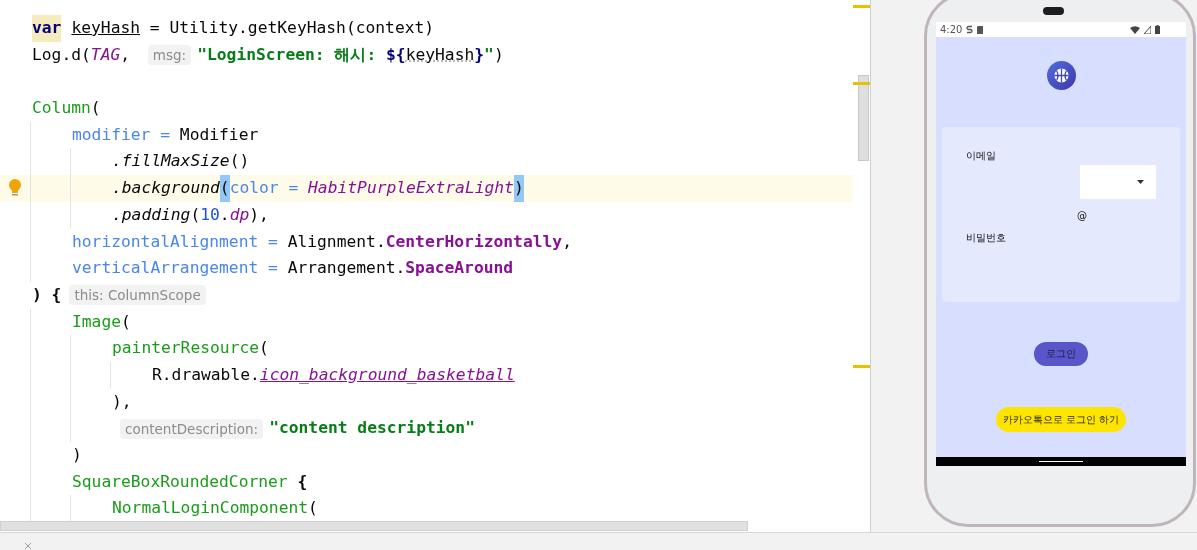 This screenshot has height=550, width=1197. I want to click on code-token: ) {, so click(47, 294).